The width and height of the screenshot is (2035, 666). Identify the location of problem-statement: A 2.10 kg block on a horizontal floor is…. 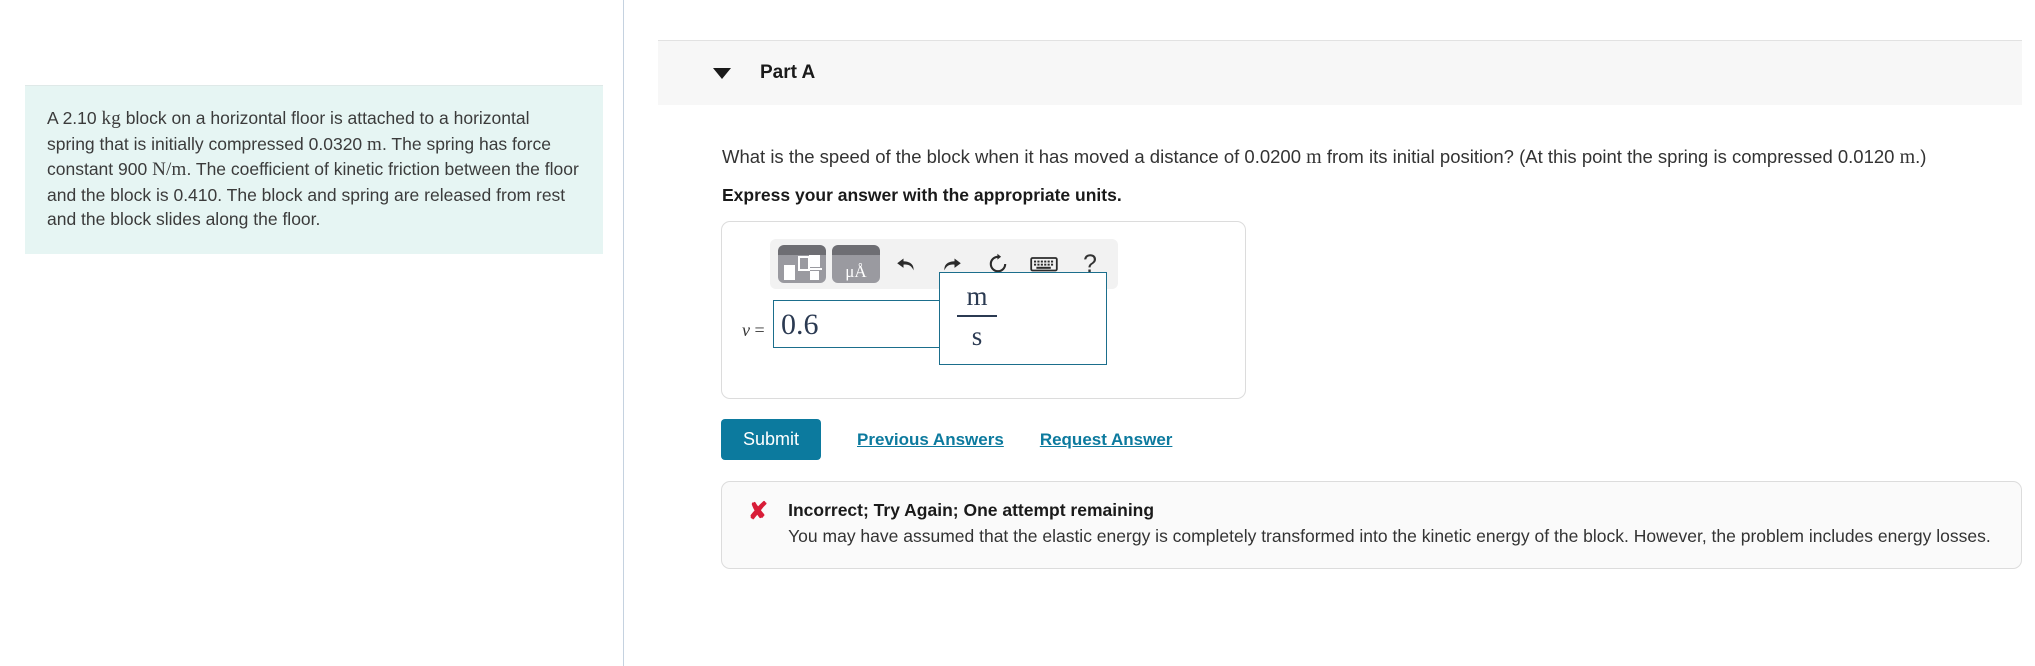
(314, 169).